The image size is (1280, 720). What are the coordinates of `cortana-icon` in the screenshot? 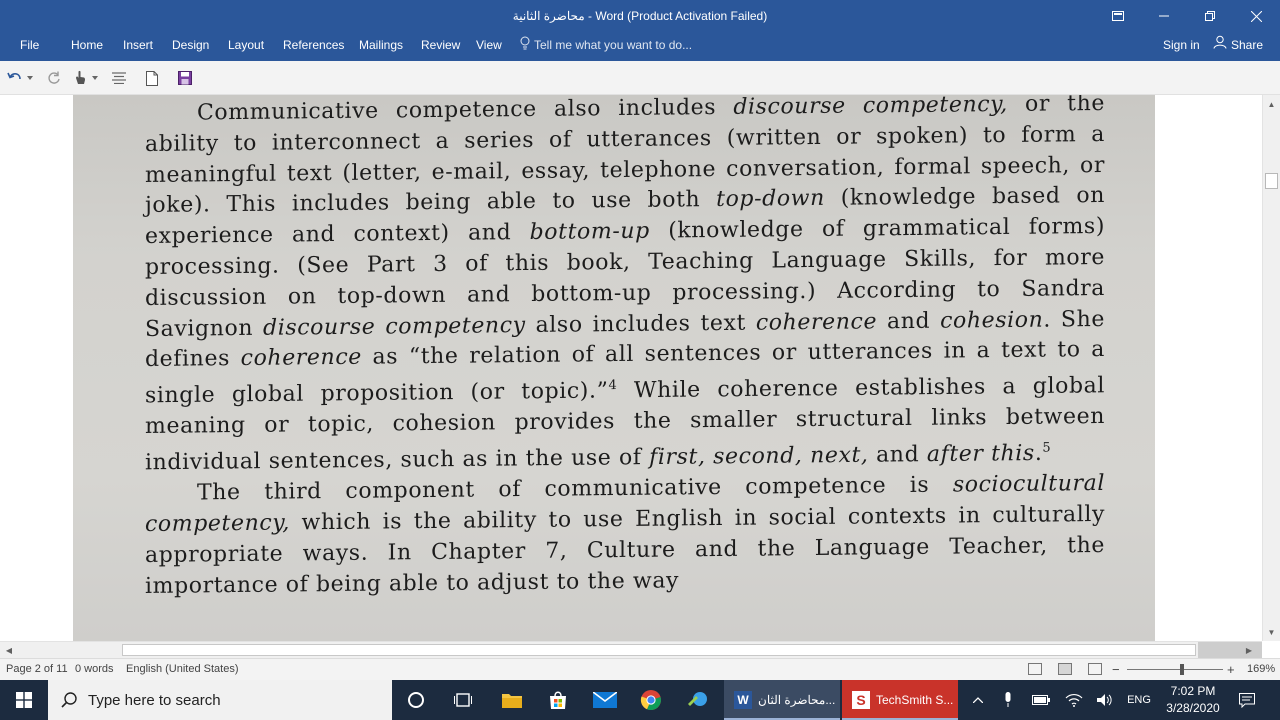 It's located at (416, 700).